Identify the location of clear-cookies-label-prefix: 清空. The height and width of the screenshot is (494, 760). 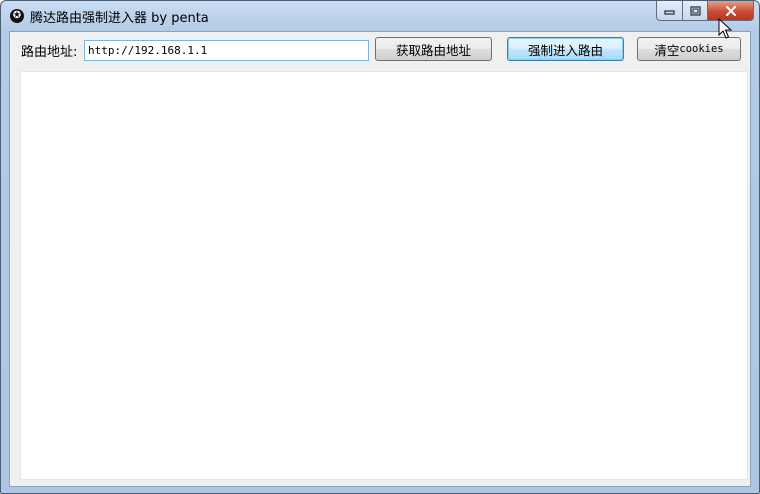
(667, 50).